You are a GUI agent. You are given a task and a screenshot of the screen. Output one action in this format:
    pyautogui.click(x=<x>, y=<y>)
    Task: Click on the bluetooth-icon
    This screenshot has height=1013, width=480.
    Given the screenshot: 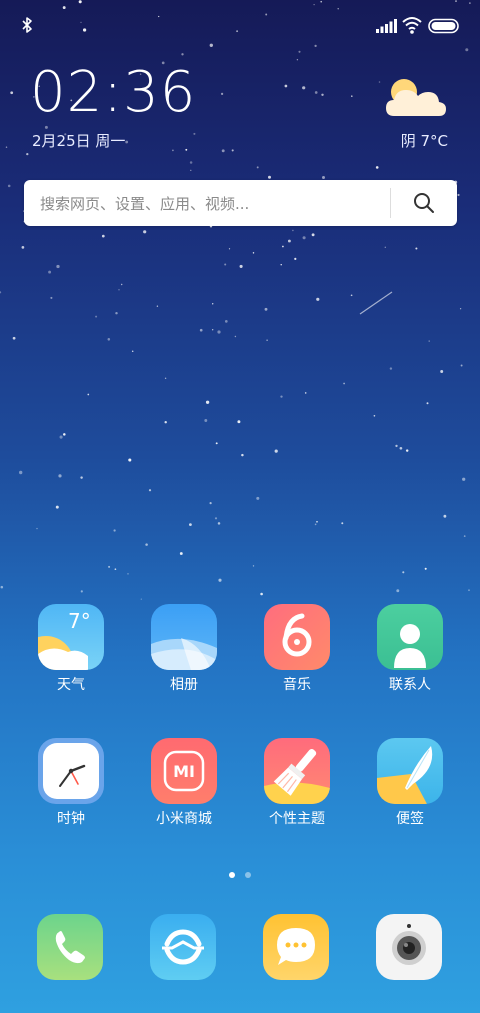 What is the action you would take?
    pyautogui.click(x=27, y=25)
    